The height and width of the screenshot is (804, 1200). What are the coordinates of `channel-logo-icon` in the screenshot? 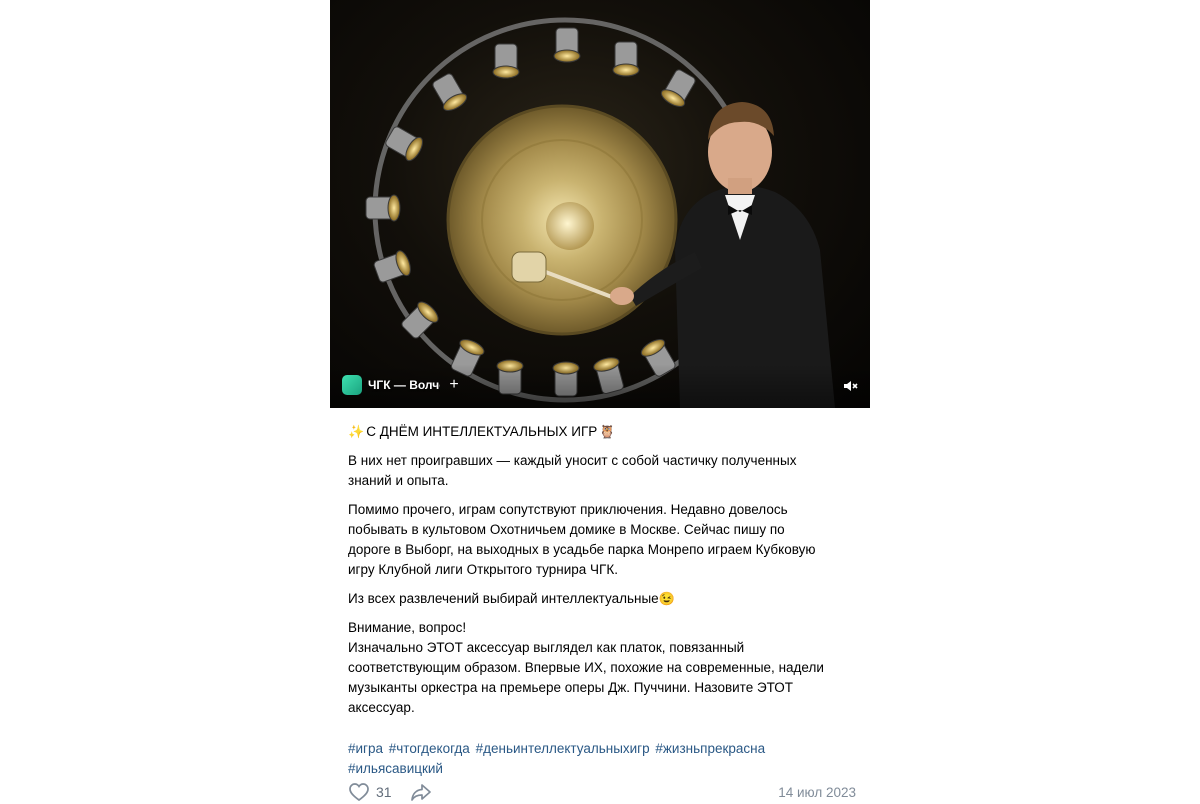 It's located at (352, 385).